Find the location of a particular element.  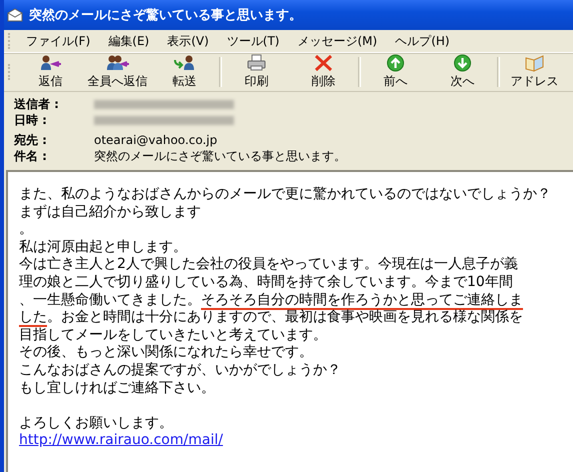

body-text: 。 is located at coordinates (26, 230).